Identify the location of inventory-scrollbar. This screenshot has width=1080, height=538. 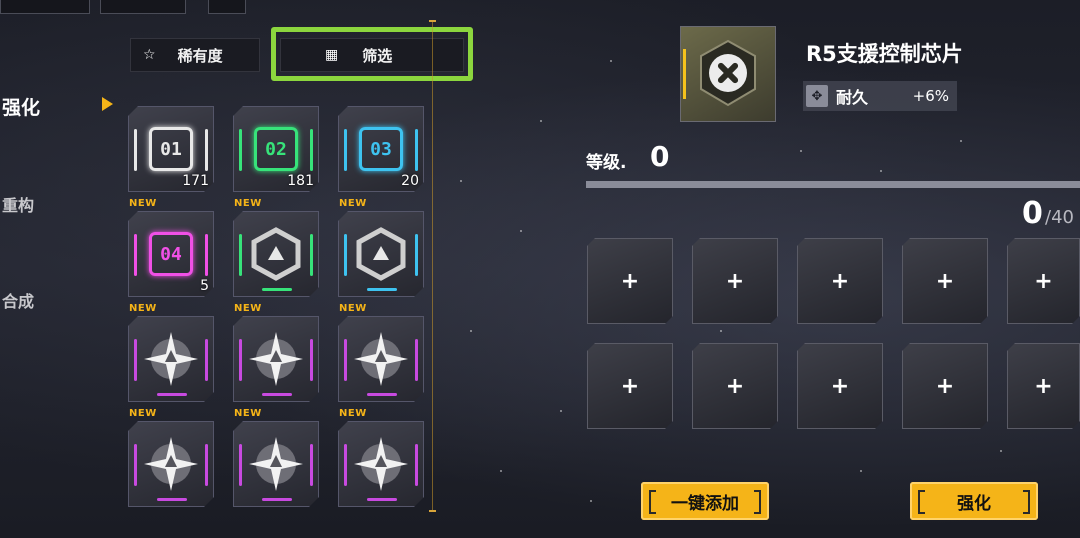
(432, 267).